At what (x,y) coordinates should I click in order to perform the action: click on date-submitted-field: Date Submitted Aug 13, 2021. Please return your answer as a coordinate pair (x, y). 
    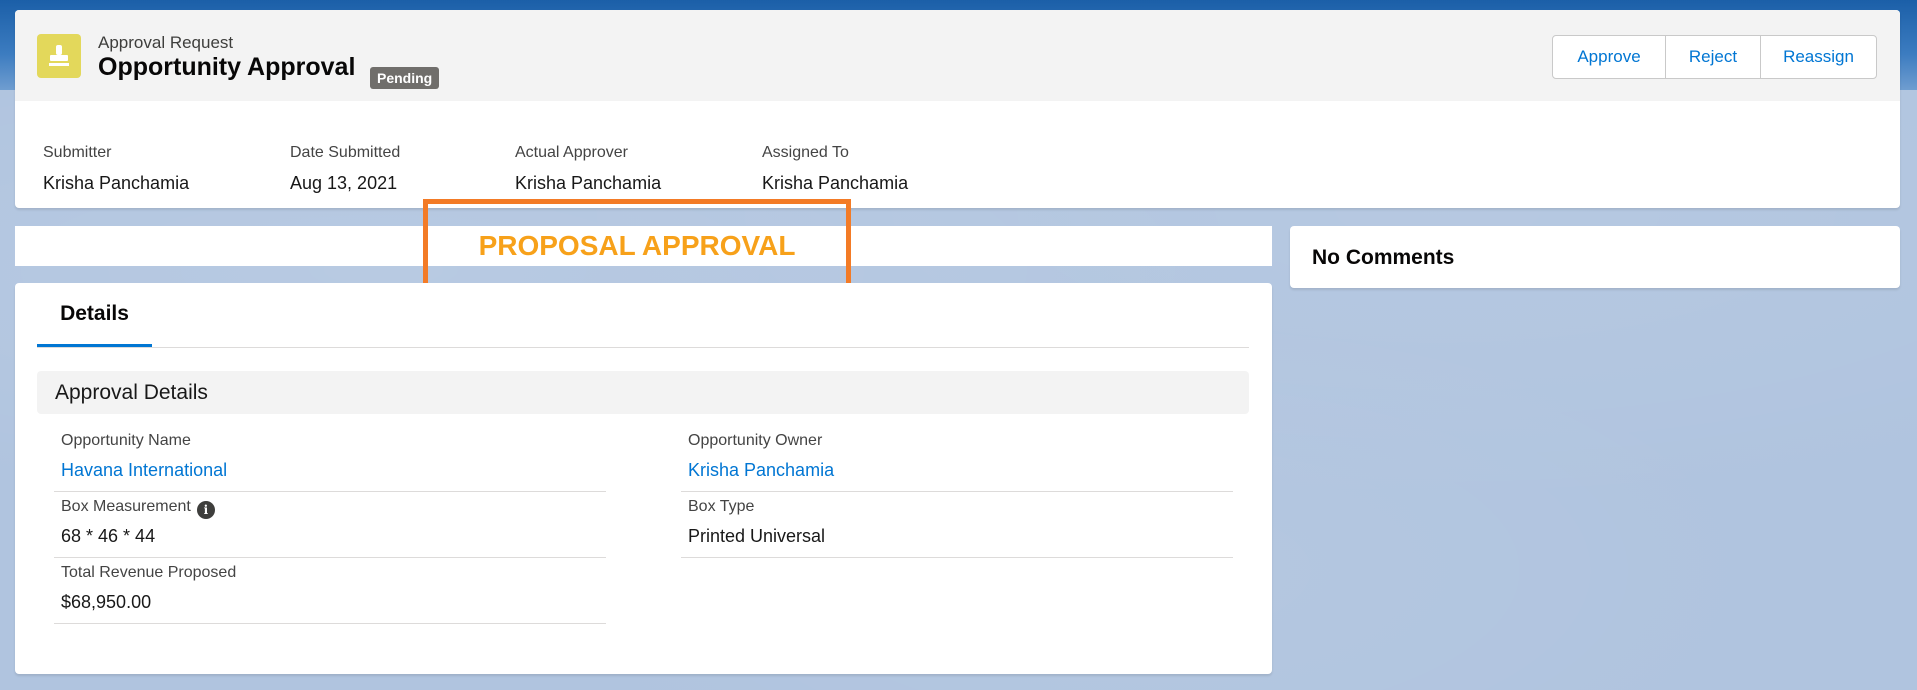
    Looking at the image, I should click on (345, 169).